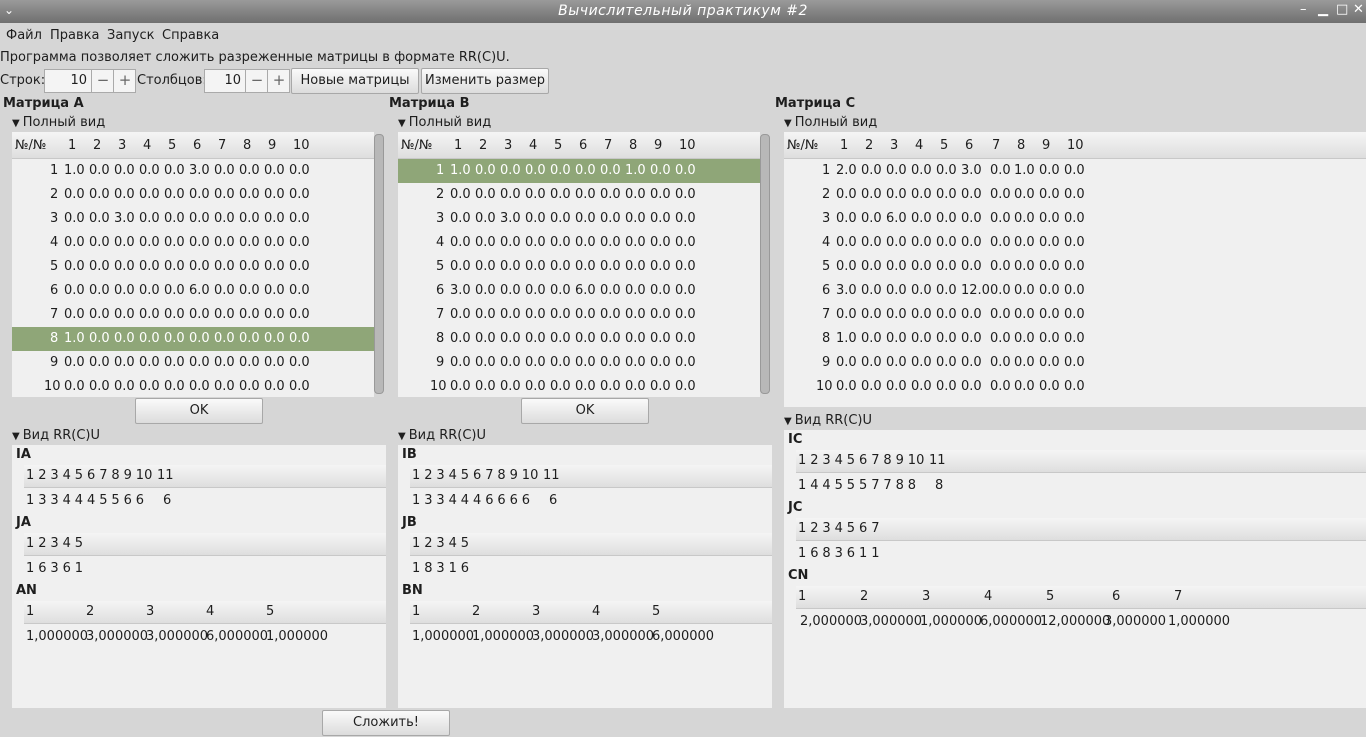 This screenshot has width=1366, height=737. Describe the element at coordinates (237, 636) in the screenshot. I see `rr-value-cell: 6,000000` at that location.